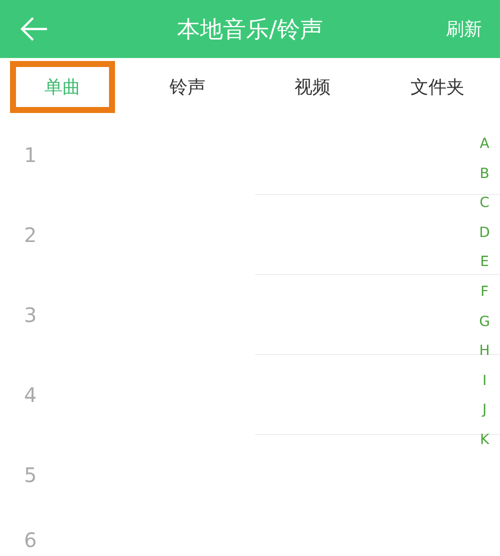 Image resolution: width=500 pixels, height=556 pixels. Describe the element at coordinates (250, 30) in the screenshot. I see `page-title: 本地音乐/铃声` at that location.